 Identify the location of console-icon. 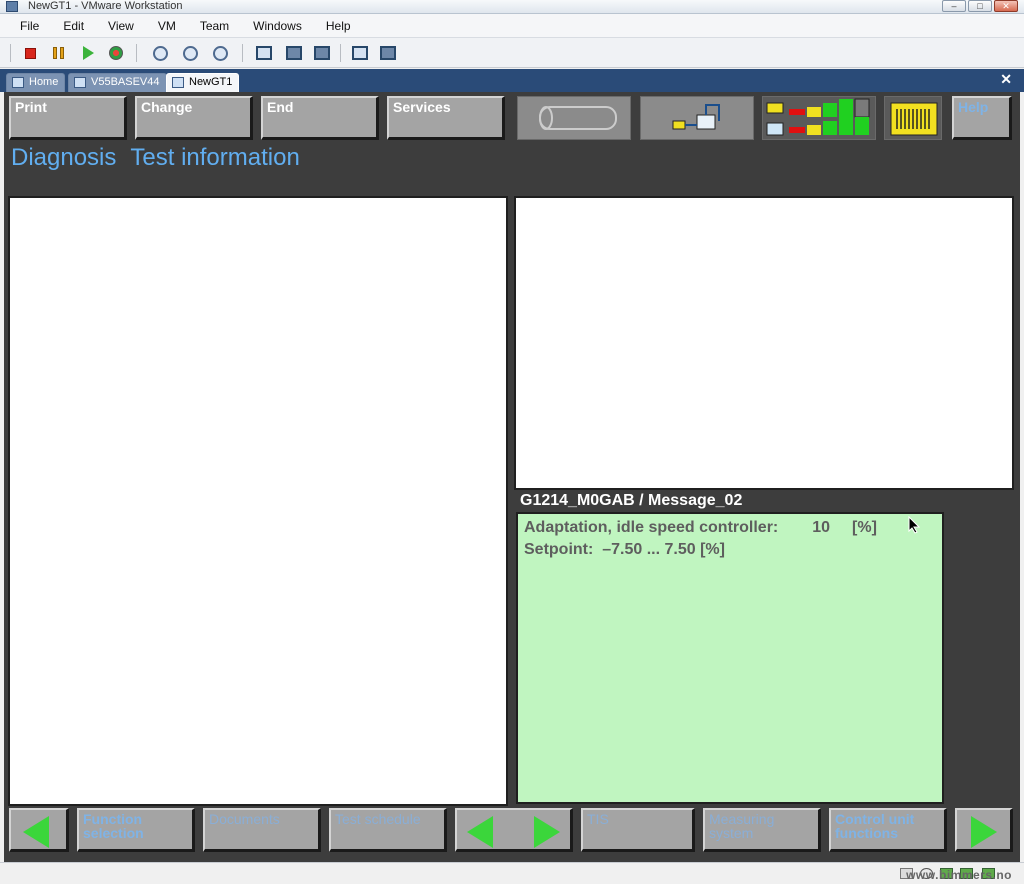
(360, 53).